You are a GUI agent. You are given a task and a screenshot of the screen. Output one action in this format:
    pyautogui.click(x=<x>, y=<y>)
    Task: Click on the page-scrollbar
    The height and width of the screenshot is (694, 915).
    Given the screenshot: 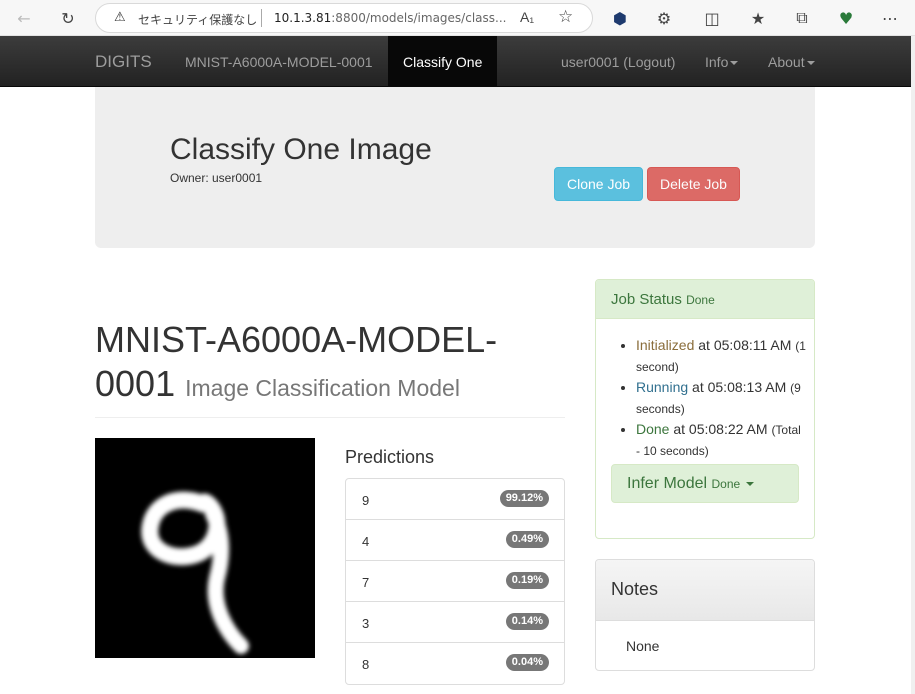 What is the action you would take?
    pyautogui.click(x=913, y=365)
    